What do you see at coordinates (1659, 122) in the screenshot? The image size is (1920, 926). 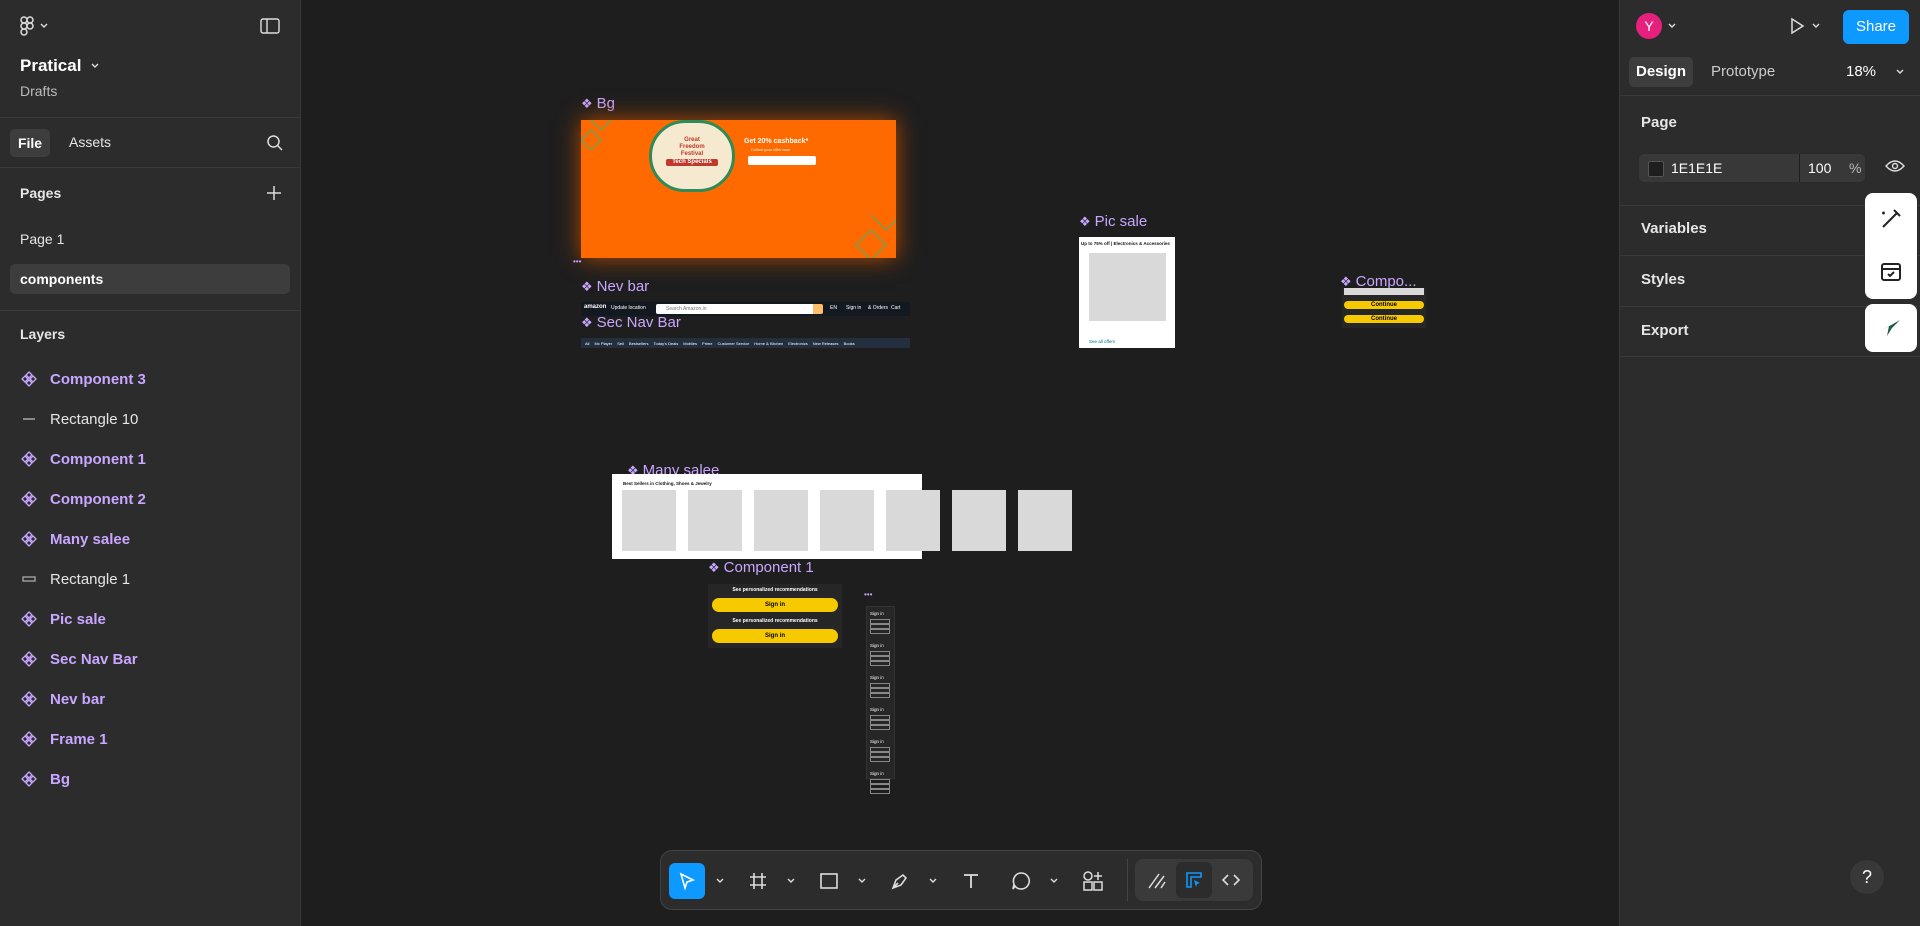 I see `page-heading: Page` at bounding box center [1659, 122].